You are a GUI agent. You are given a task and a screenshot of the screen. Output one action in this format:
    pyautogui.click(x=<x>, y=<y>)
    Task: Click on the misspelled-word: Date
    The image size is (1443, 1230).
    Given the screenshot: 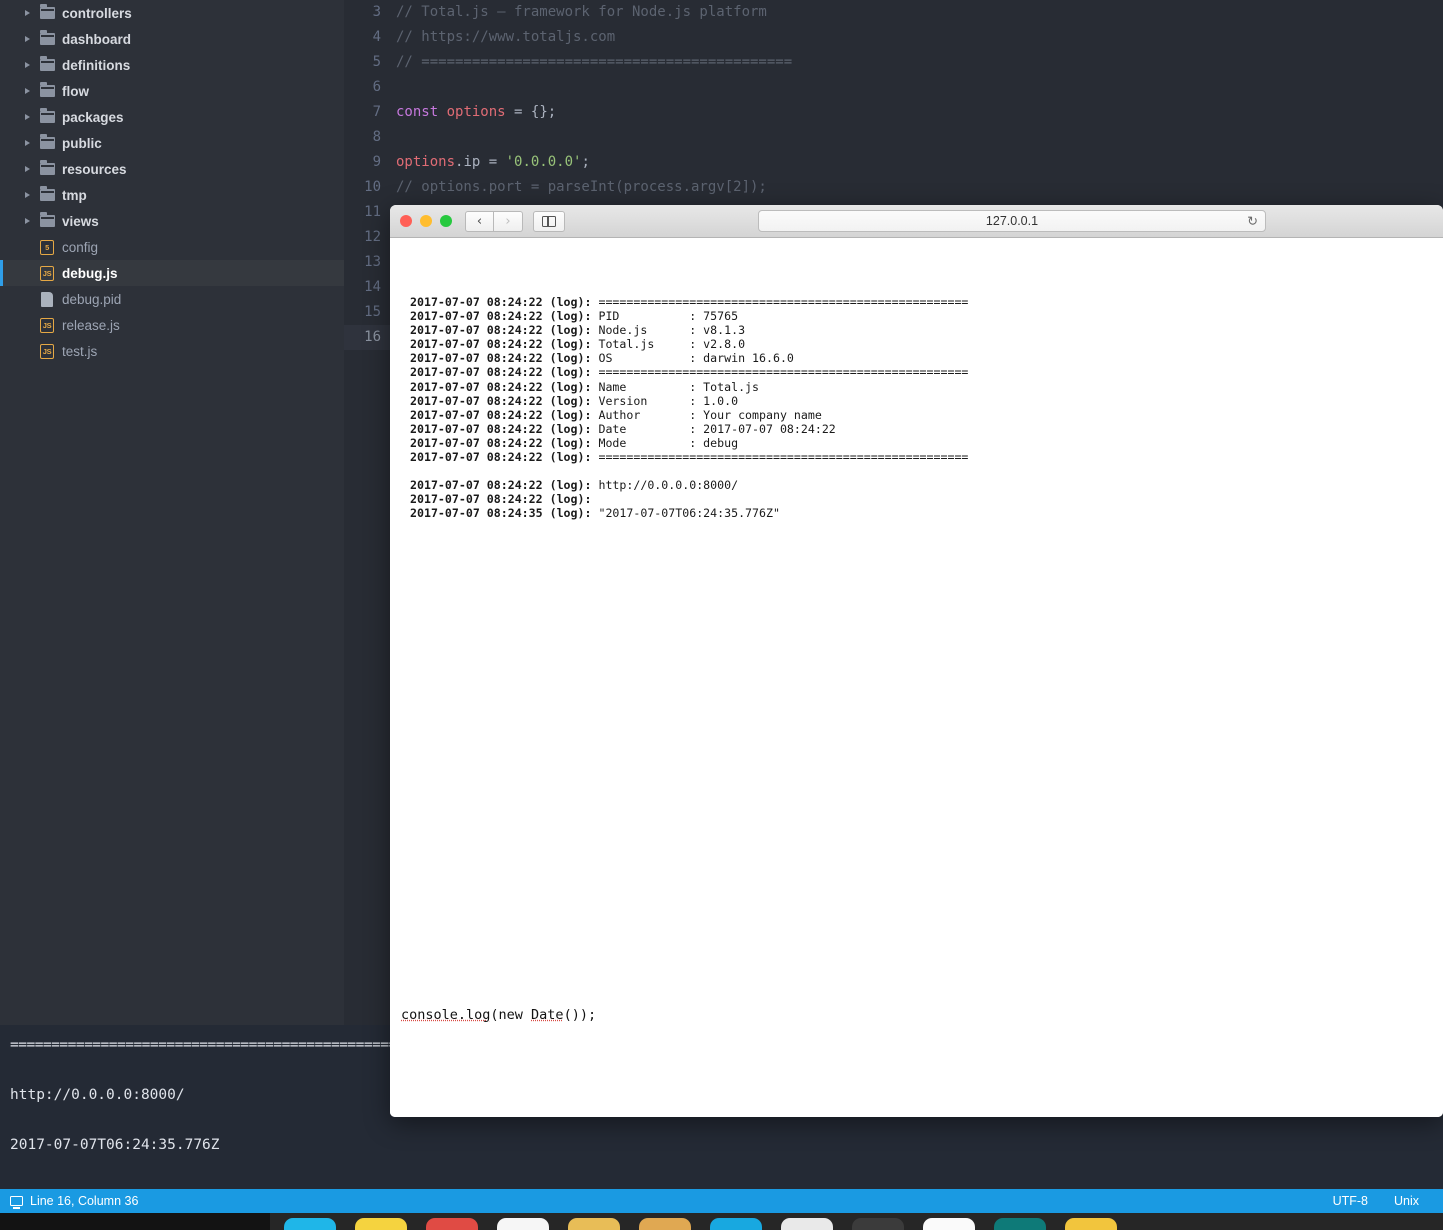 What is the action you would take?
    pyautogui.click(x=547, y=1015)
    